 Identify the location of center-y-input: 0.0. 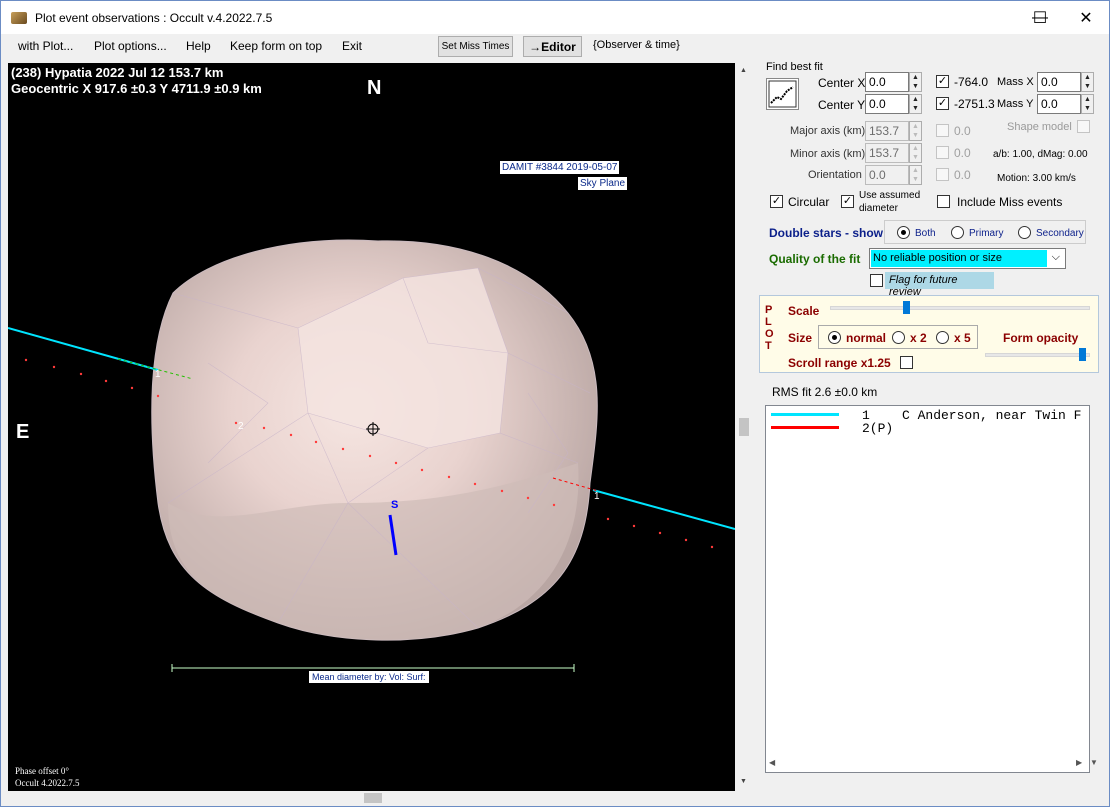
(887, 104).